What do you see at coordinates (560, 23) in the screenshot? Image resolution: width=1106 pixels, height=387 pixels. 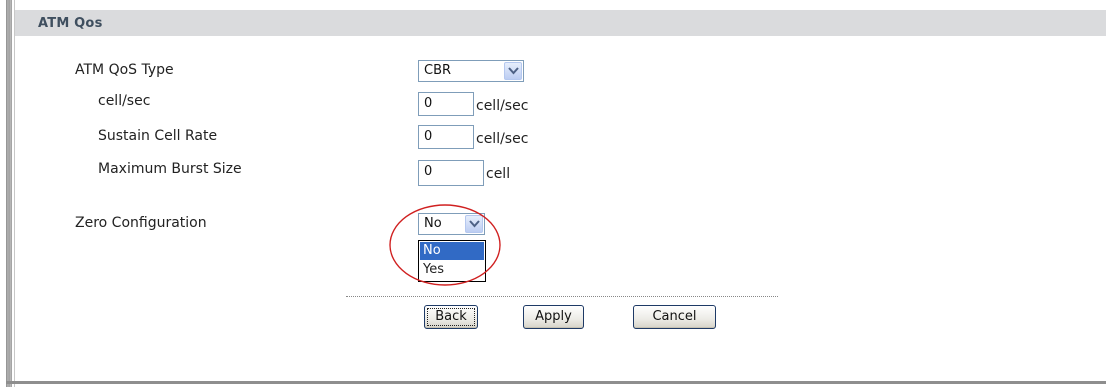 I see `section-header` at bounding box center [560, 23].